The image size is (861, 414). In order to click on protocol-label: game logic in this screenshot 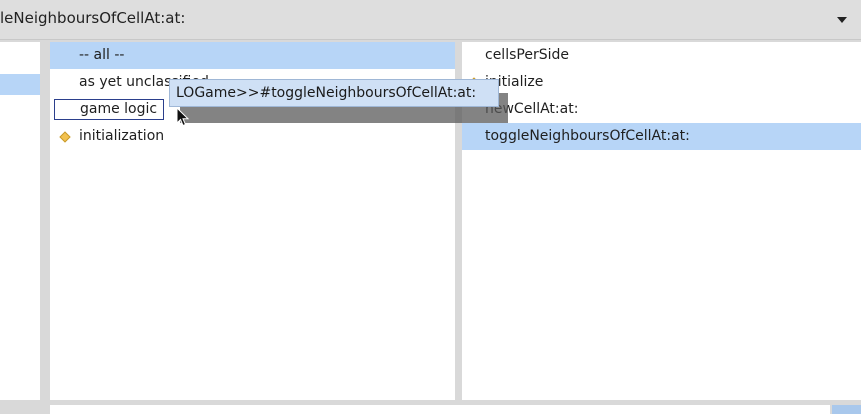, I will do `click(119, 109)`.